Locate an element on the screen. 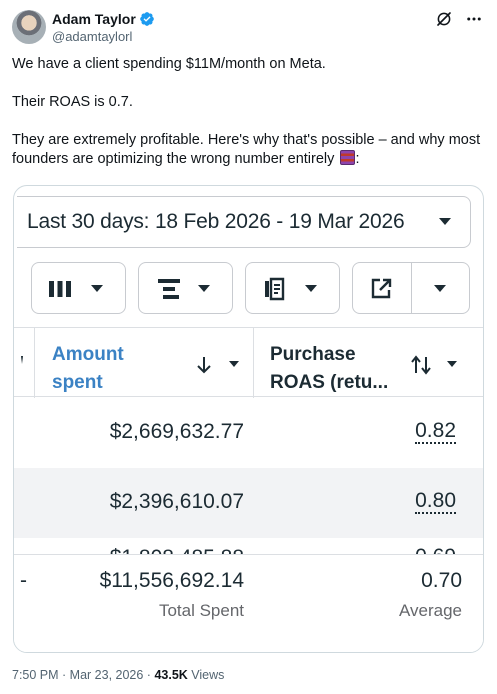  tweet-line-2: Their ROAS is 0.7. is located at coordinates (72, 102).